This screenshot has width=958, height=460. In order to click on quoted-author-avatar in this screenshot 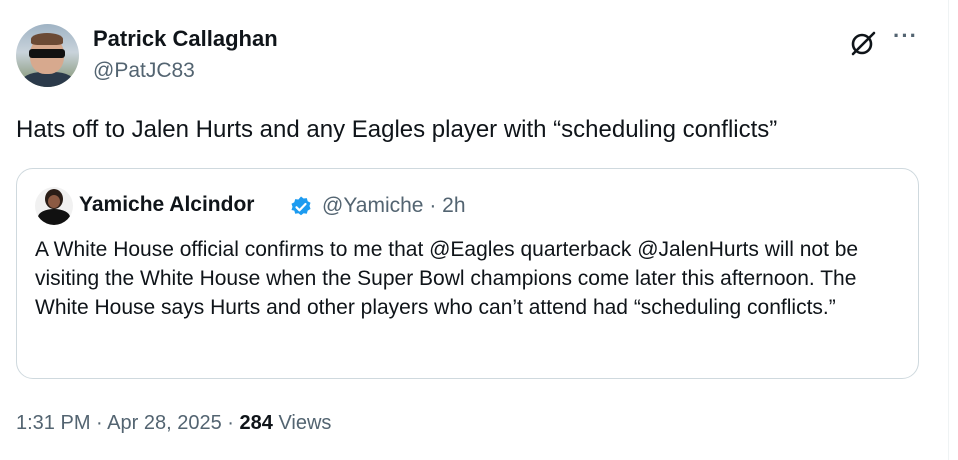, I will do `click(54, 206)`.